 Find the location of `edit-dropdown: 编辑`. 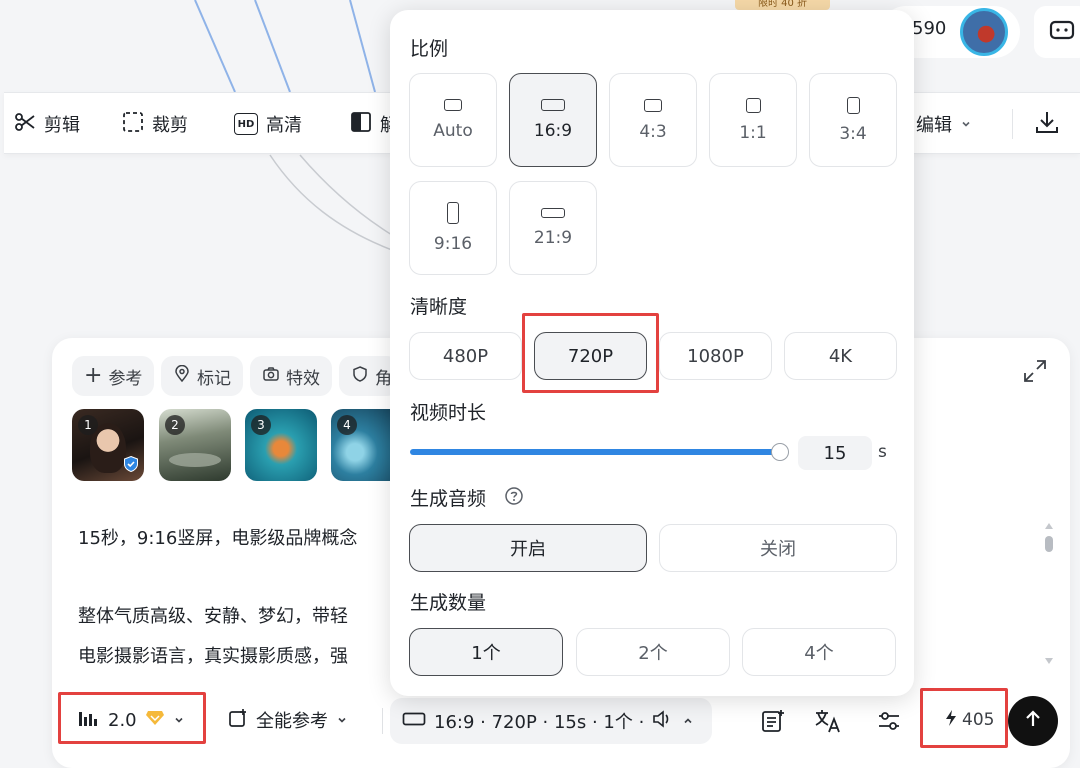

edit-dropdown: 编辑 is located at coordinates (944, 124).